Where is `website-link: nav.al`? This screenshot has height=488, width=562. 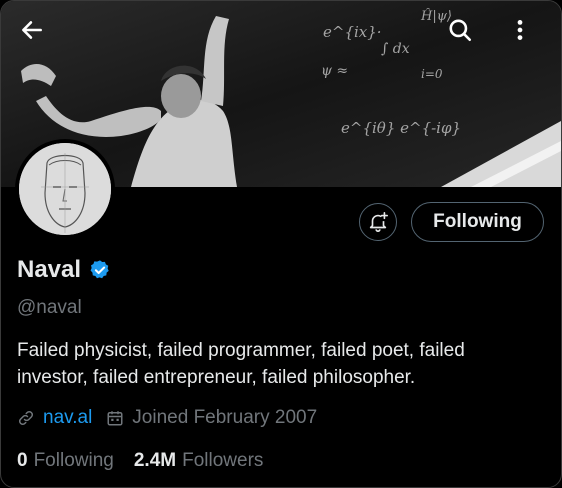
website-link: nav.al is located at coordinates (54, 418).